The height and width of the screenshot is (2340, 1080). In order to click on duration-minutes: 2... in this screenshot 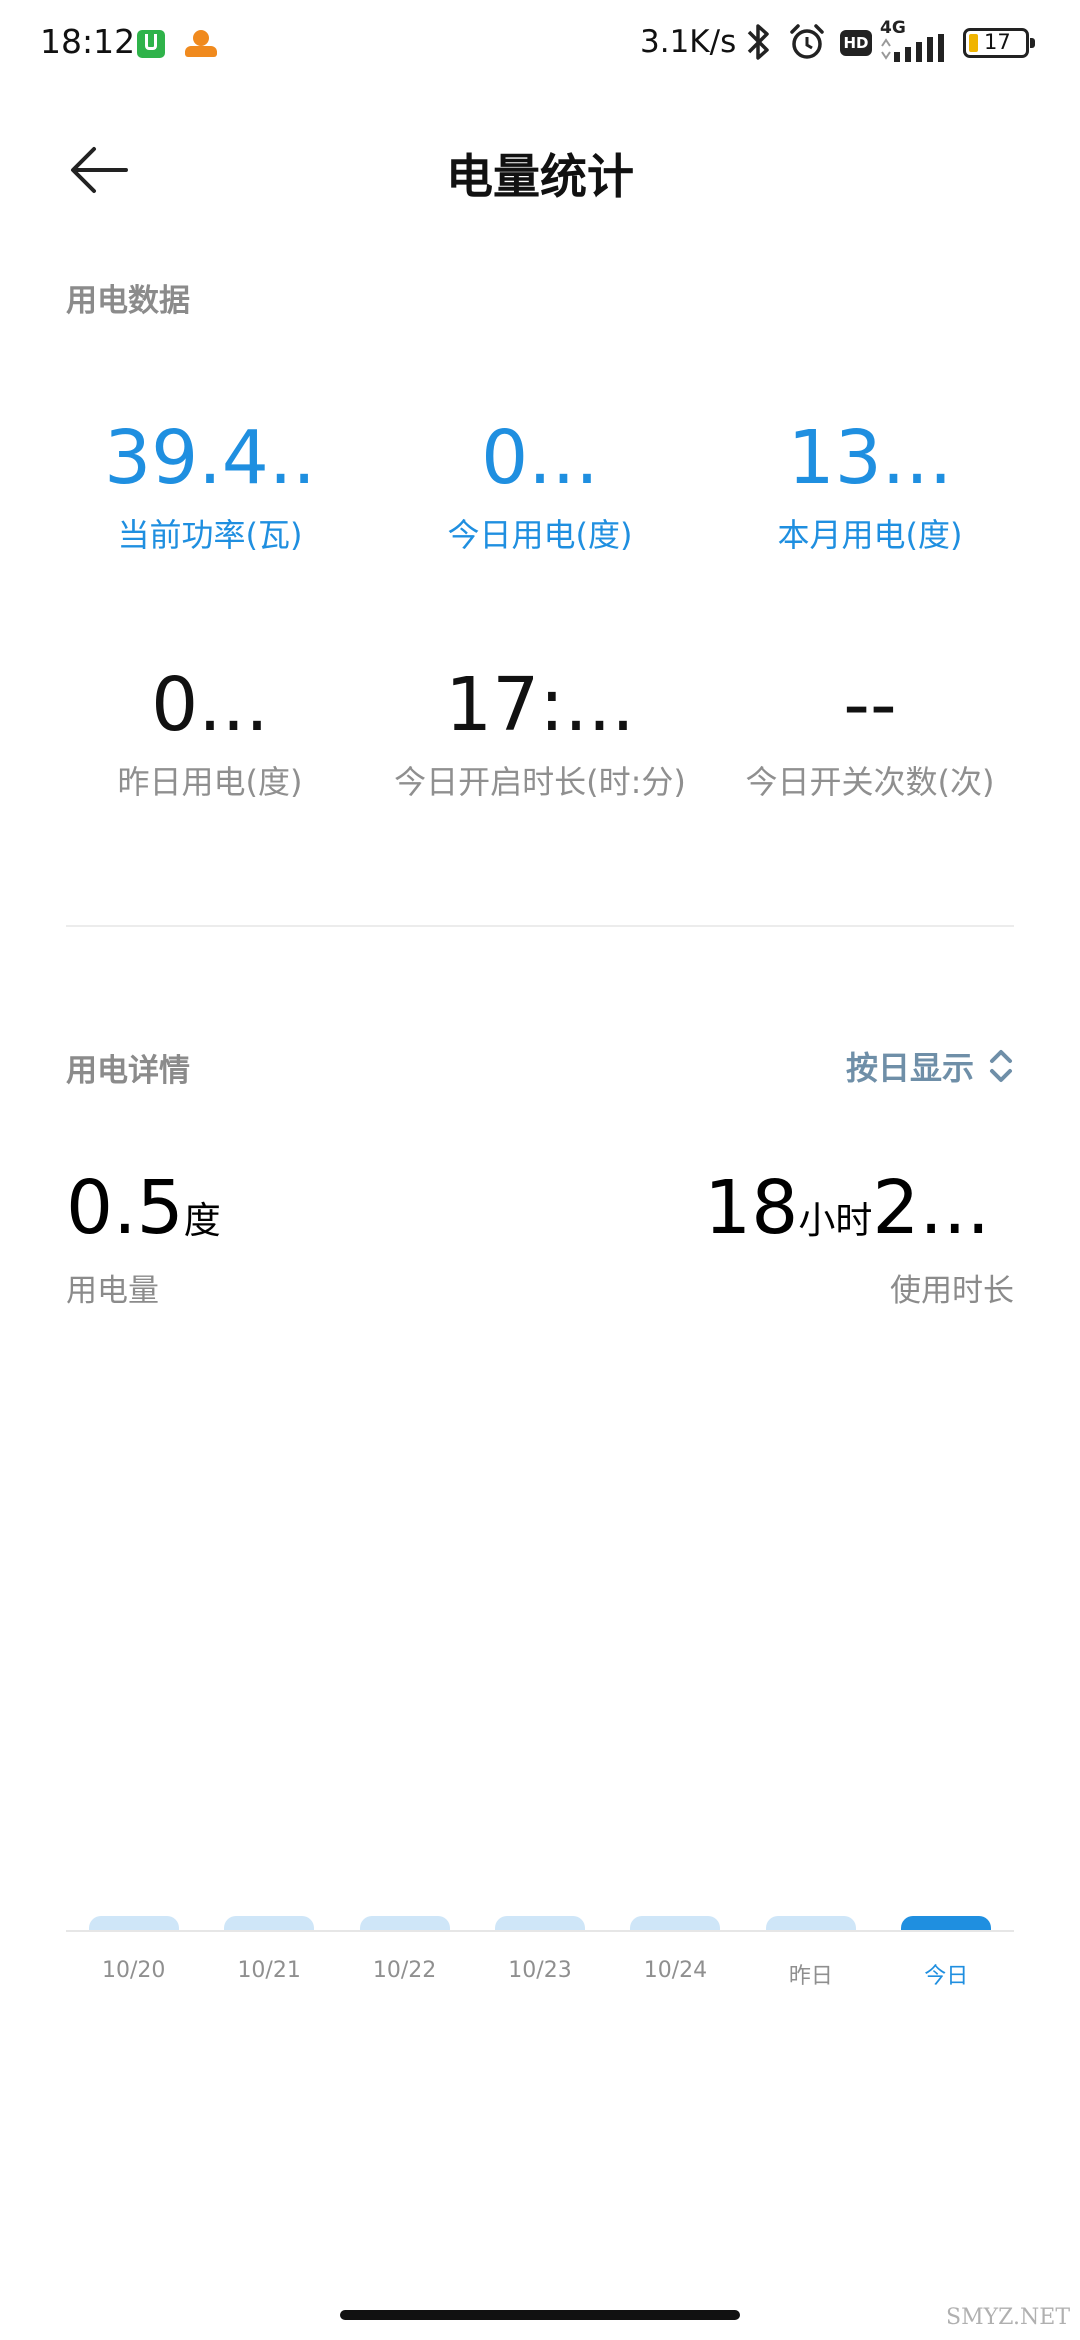, I will do `click(931, 1208)`.